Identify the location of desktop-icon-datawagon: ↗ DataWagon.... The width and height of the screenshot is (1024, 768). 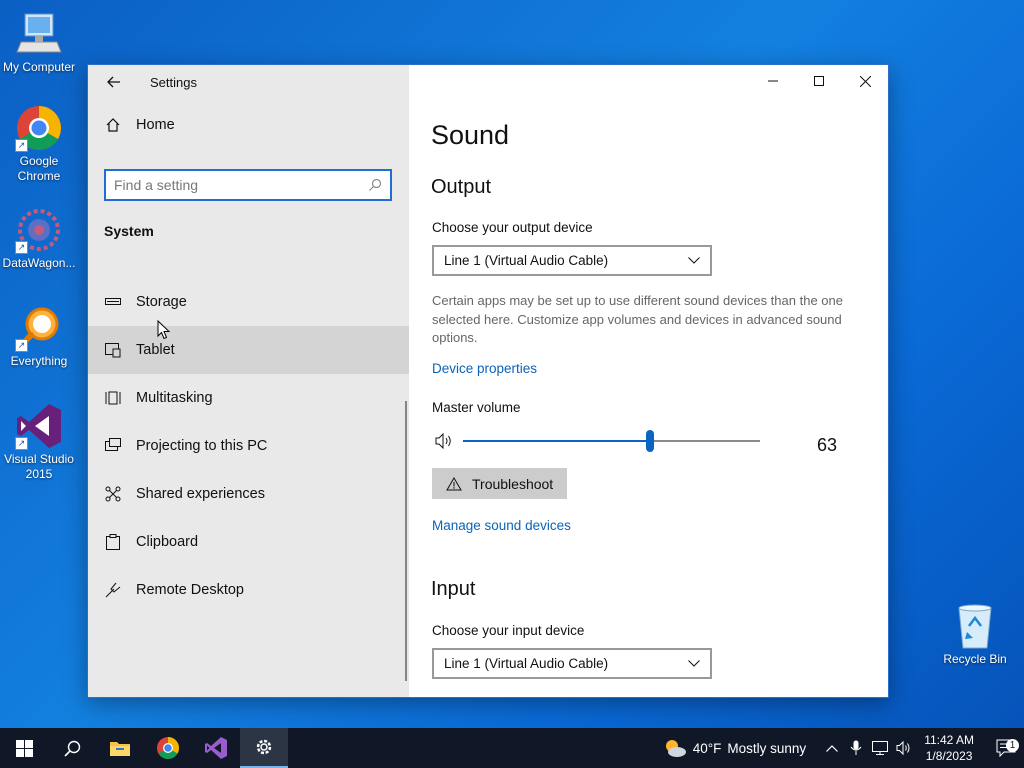
(39, 238).